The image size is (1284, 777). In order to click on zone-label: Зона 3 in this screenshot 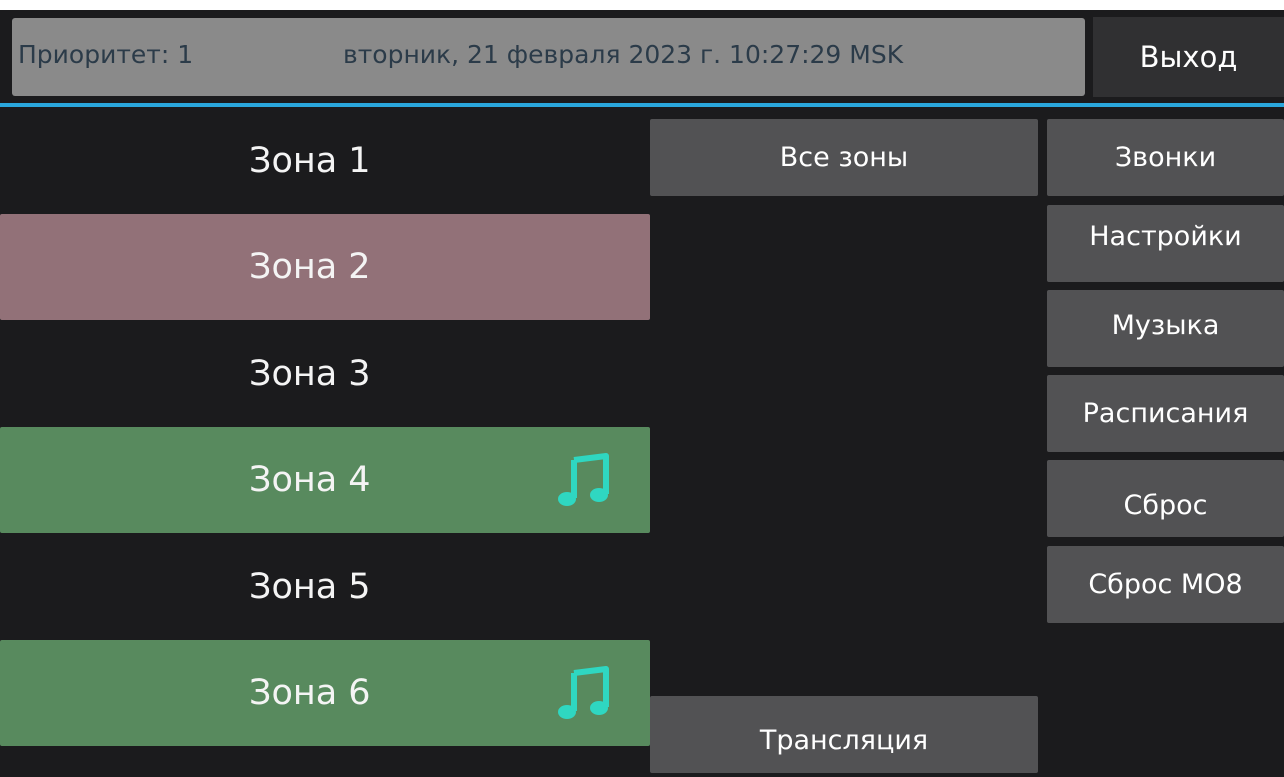, I will do `click(310, 374)`.